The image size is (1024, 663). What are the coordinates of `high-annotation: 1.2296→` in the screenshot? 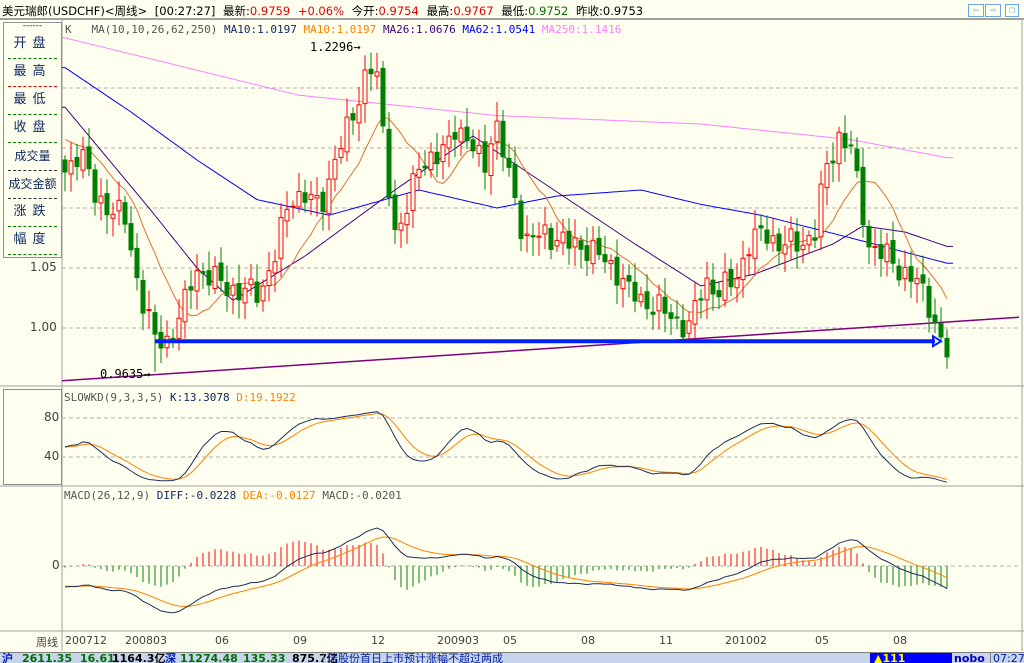 It's located at (335, 47).